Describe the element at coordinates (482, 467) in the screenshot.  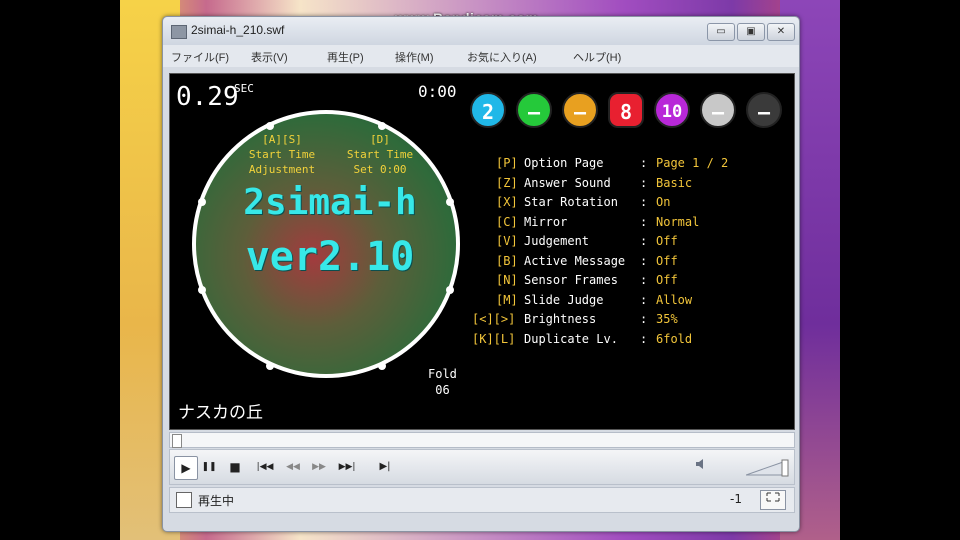
I see `playback-controls: ▶ ❚❚ ■ |◀◀ ◀◀ ▶▶ ▶▶| ▶|` at that location.